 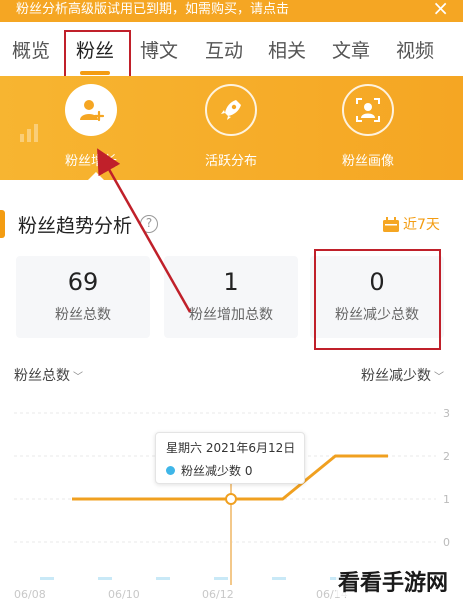 I want to click on tab-label: 博文, so click(x=159, y=51).